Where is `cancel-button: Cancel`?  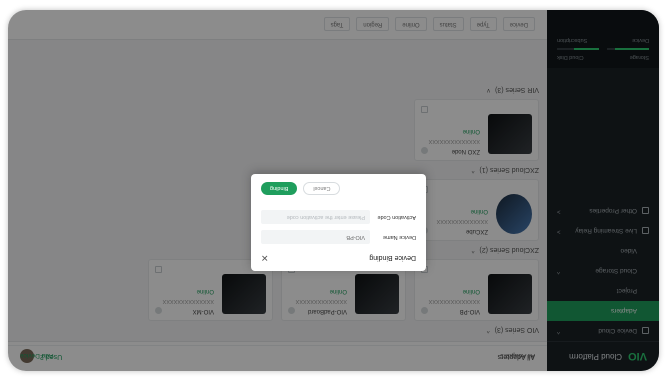 cancel-button: Cancel is located at coordinates (322, 188).